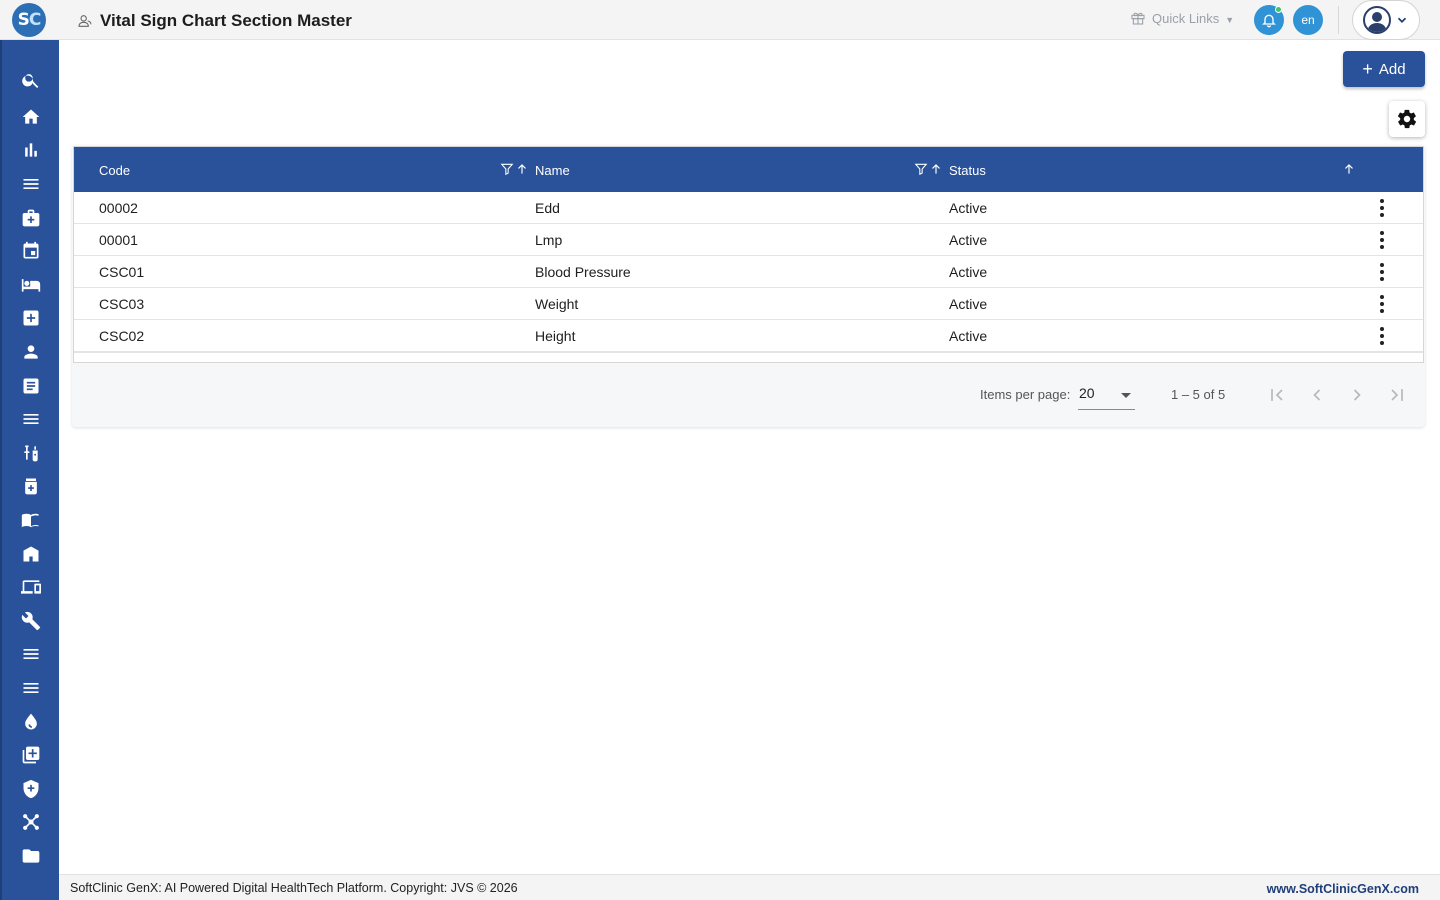 The width and height of the screenshot is (1440, 900). I want to click on name-column-controls, so click(928, 169).